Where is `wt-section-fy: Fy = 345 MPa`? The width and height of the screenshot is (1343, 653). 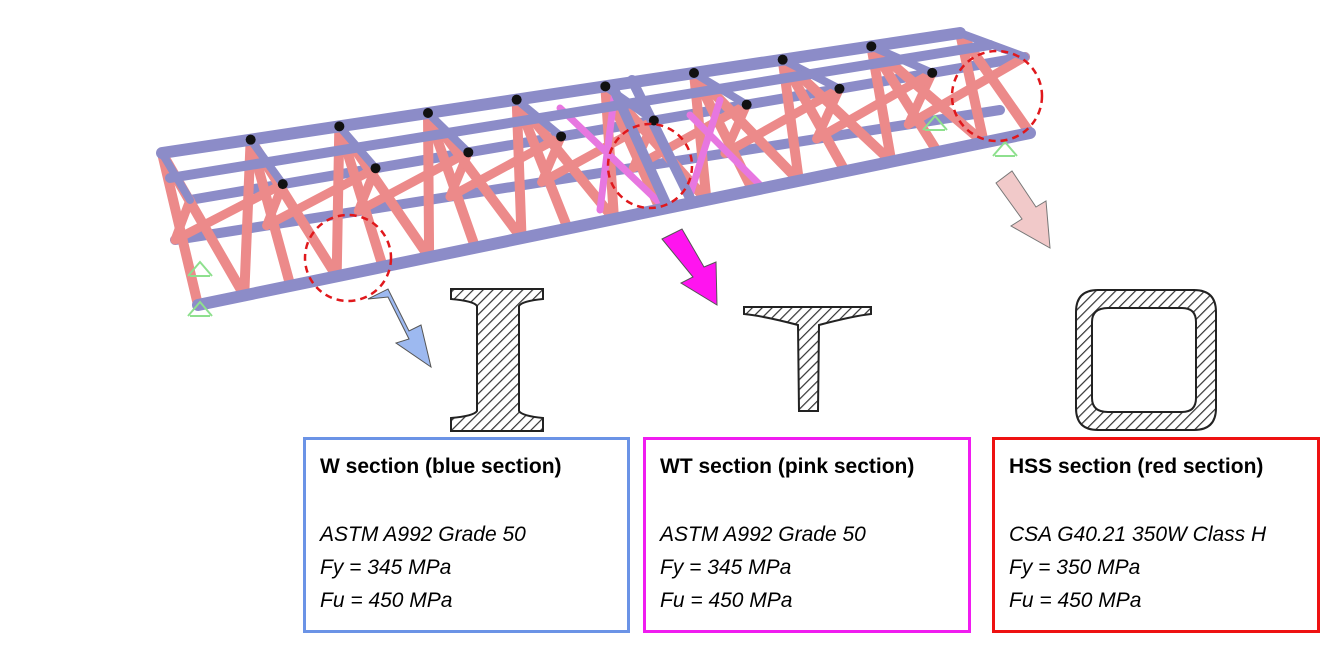 wt-section-fy: Fy = 345 MPa is located at coordinates (726, 567).